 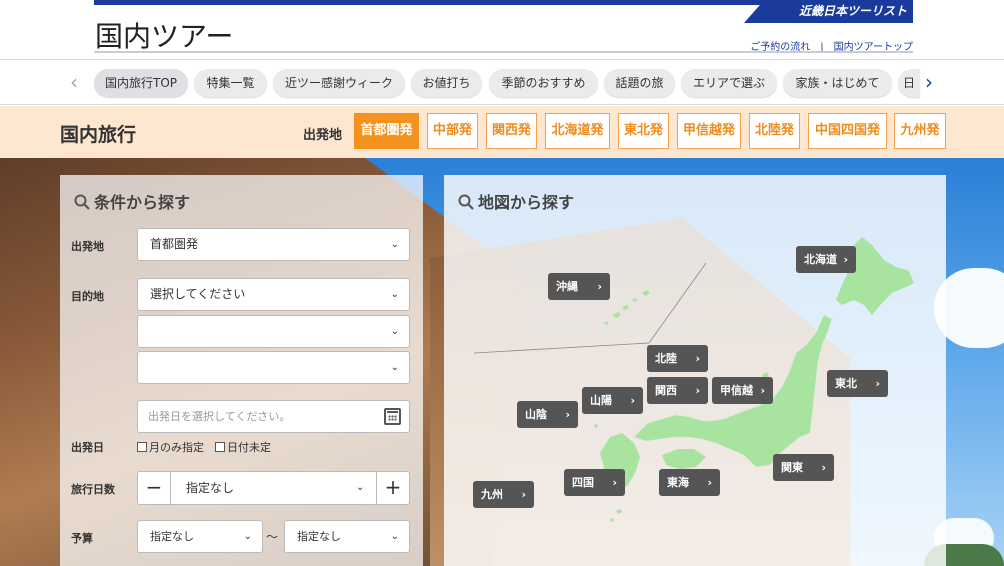 What do you see at coordinates (920, 131) in the screenshot?
I see `dep-kyushu-button: 九州発` at bounding box center [920, 131].